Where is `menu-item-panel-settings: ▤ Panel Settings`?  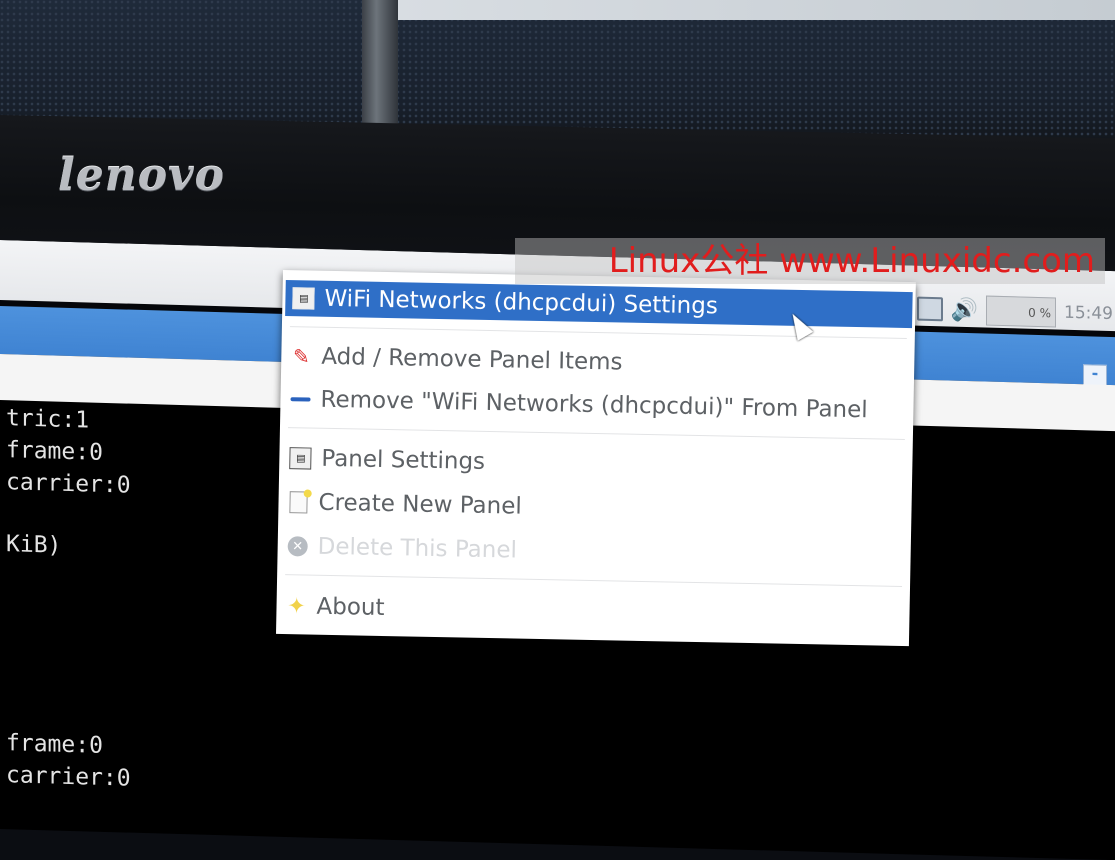
menu-item-panel-settings: ▤ Panel Settings is located at coordinates (596, 464).